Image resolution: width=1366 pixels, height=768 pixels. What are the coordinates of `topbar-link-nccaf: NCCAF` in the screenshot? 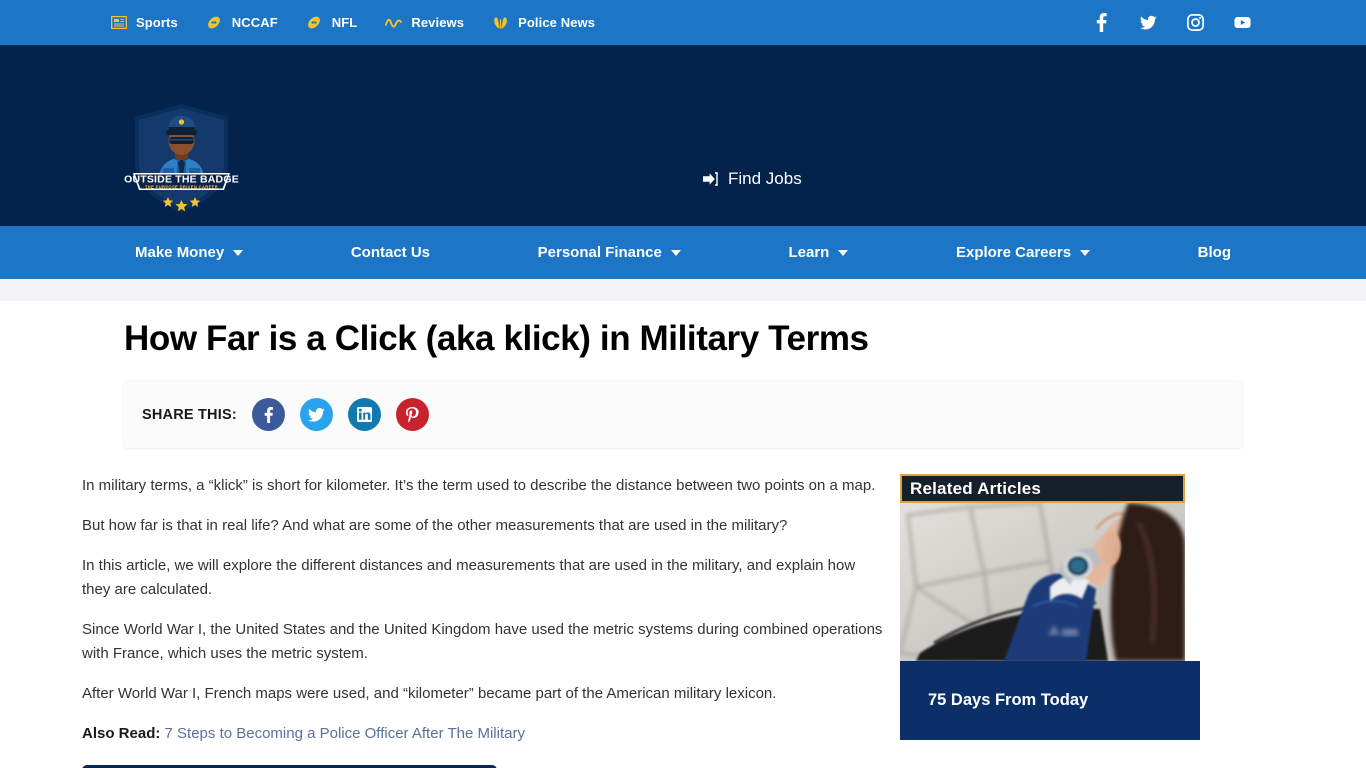 It's located at (242, 22).